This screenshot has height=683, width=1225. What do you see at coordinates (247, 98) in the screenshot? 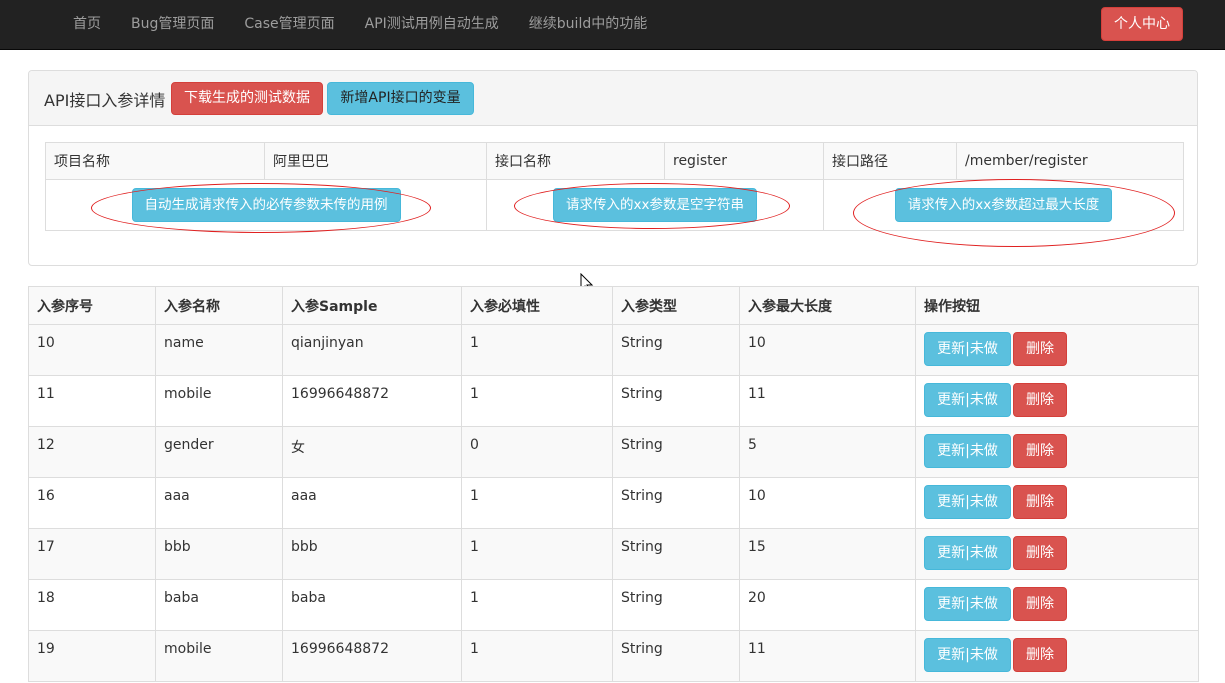
I see `download-test-data-button: 下载生成的测试数据` at bounding box center [247, 98].